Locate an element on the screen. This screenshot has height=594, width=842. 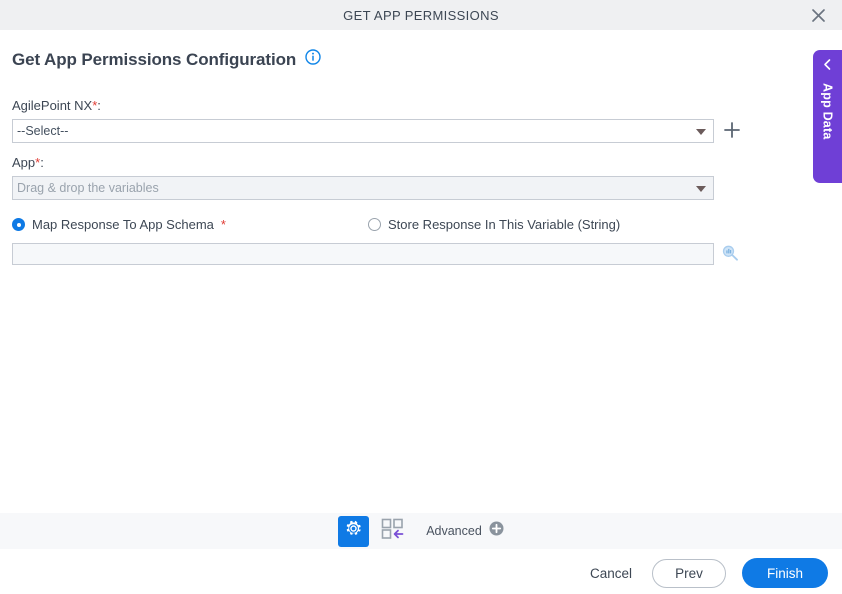
plus-icon is located at coordinates (732, 132).